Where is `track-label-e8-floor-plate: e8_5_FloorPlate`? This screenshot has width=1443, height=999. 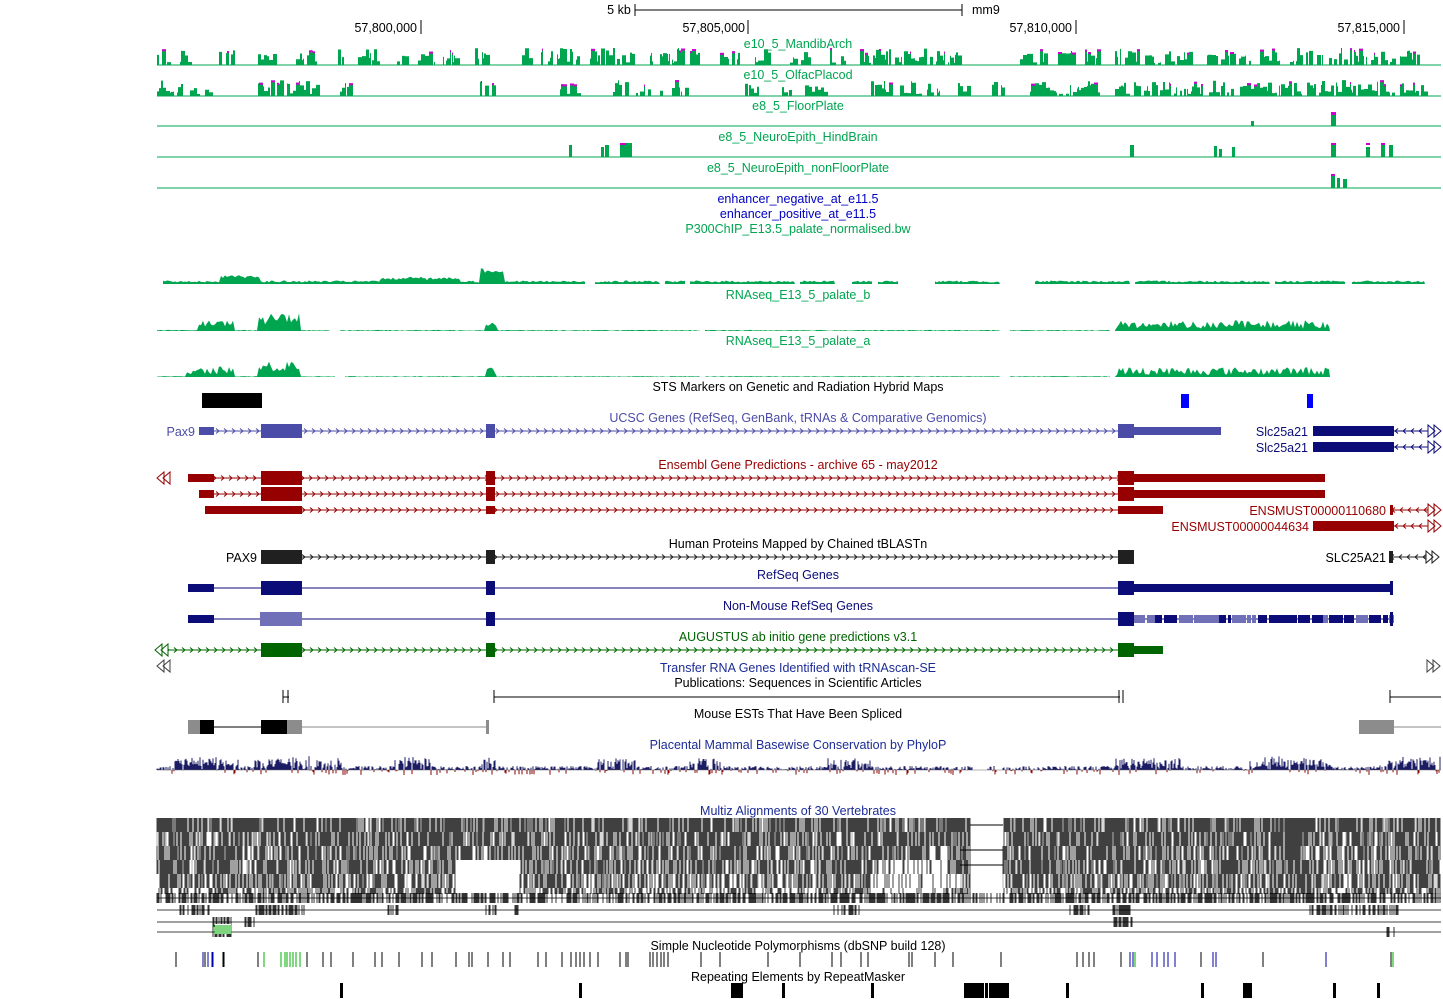 track-label-e8-floor-plate: e8_5_FloorPlate is located at coordinates (798, 106).